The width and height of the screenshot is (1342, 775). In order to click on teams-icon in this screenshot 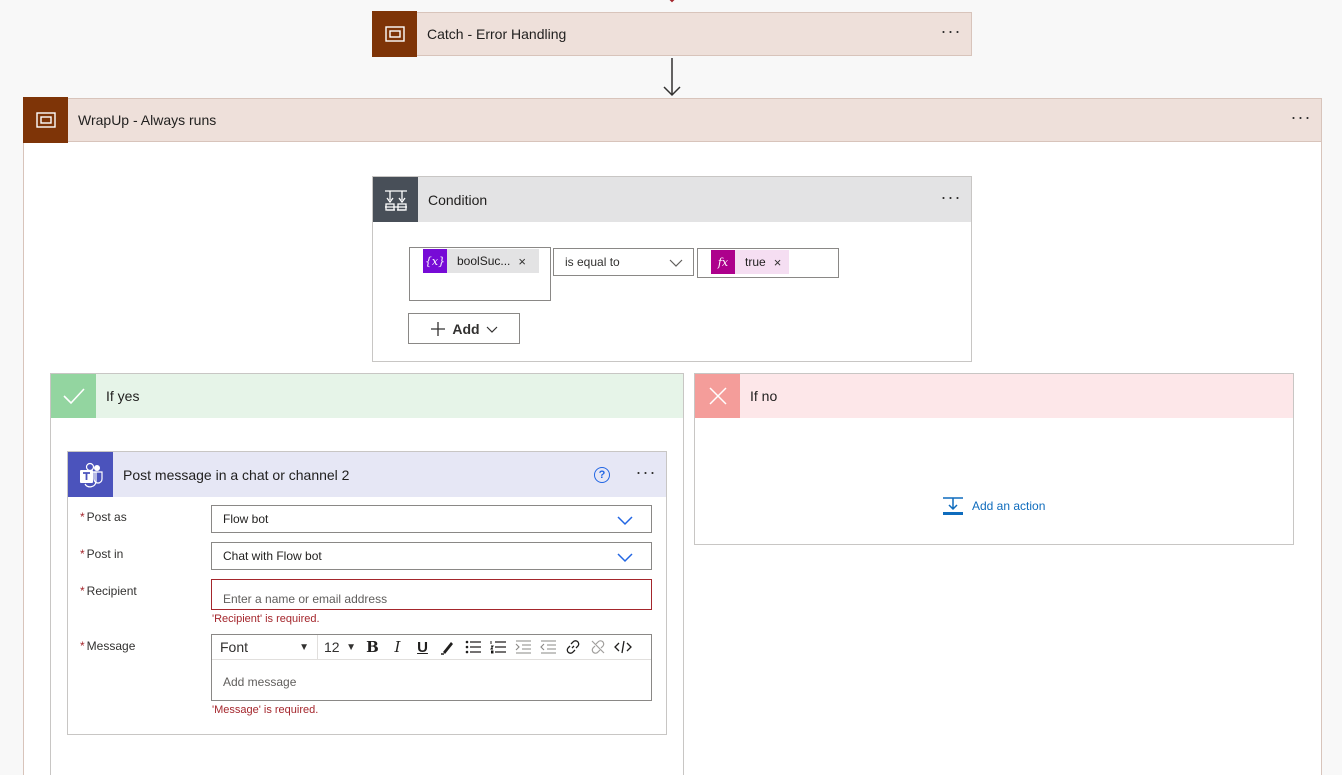, I will do `click(90, 474)`.